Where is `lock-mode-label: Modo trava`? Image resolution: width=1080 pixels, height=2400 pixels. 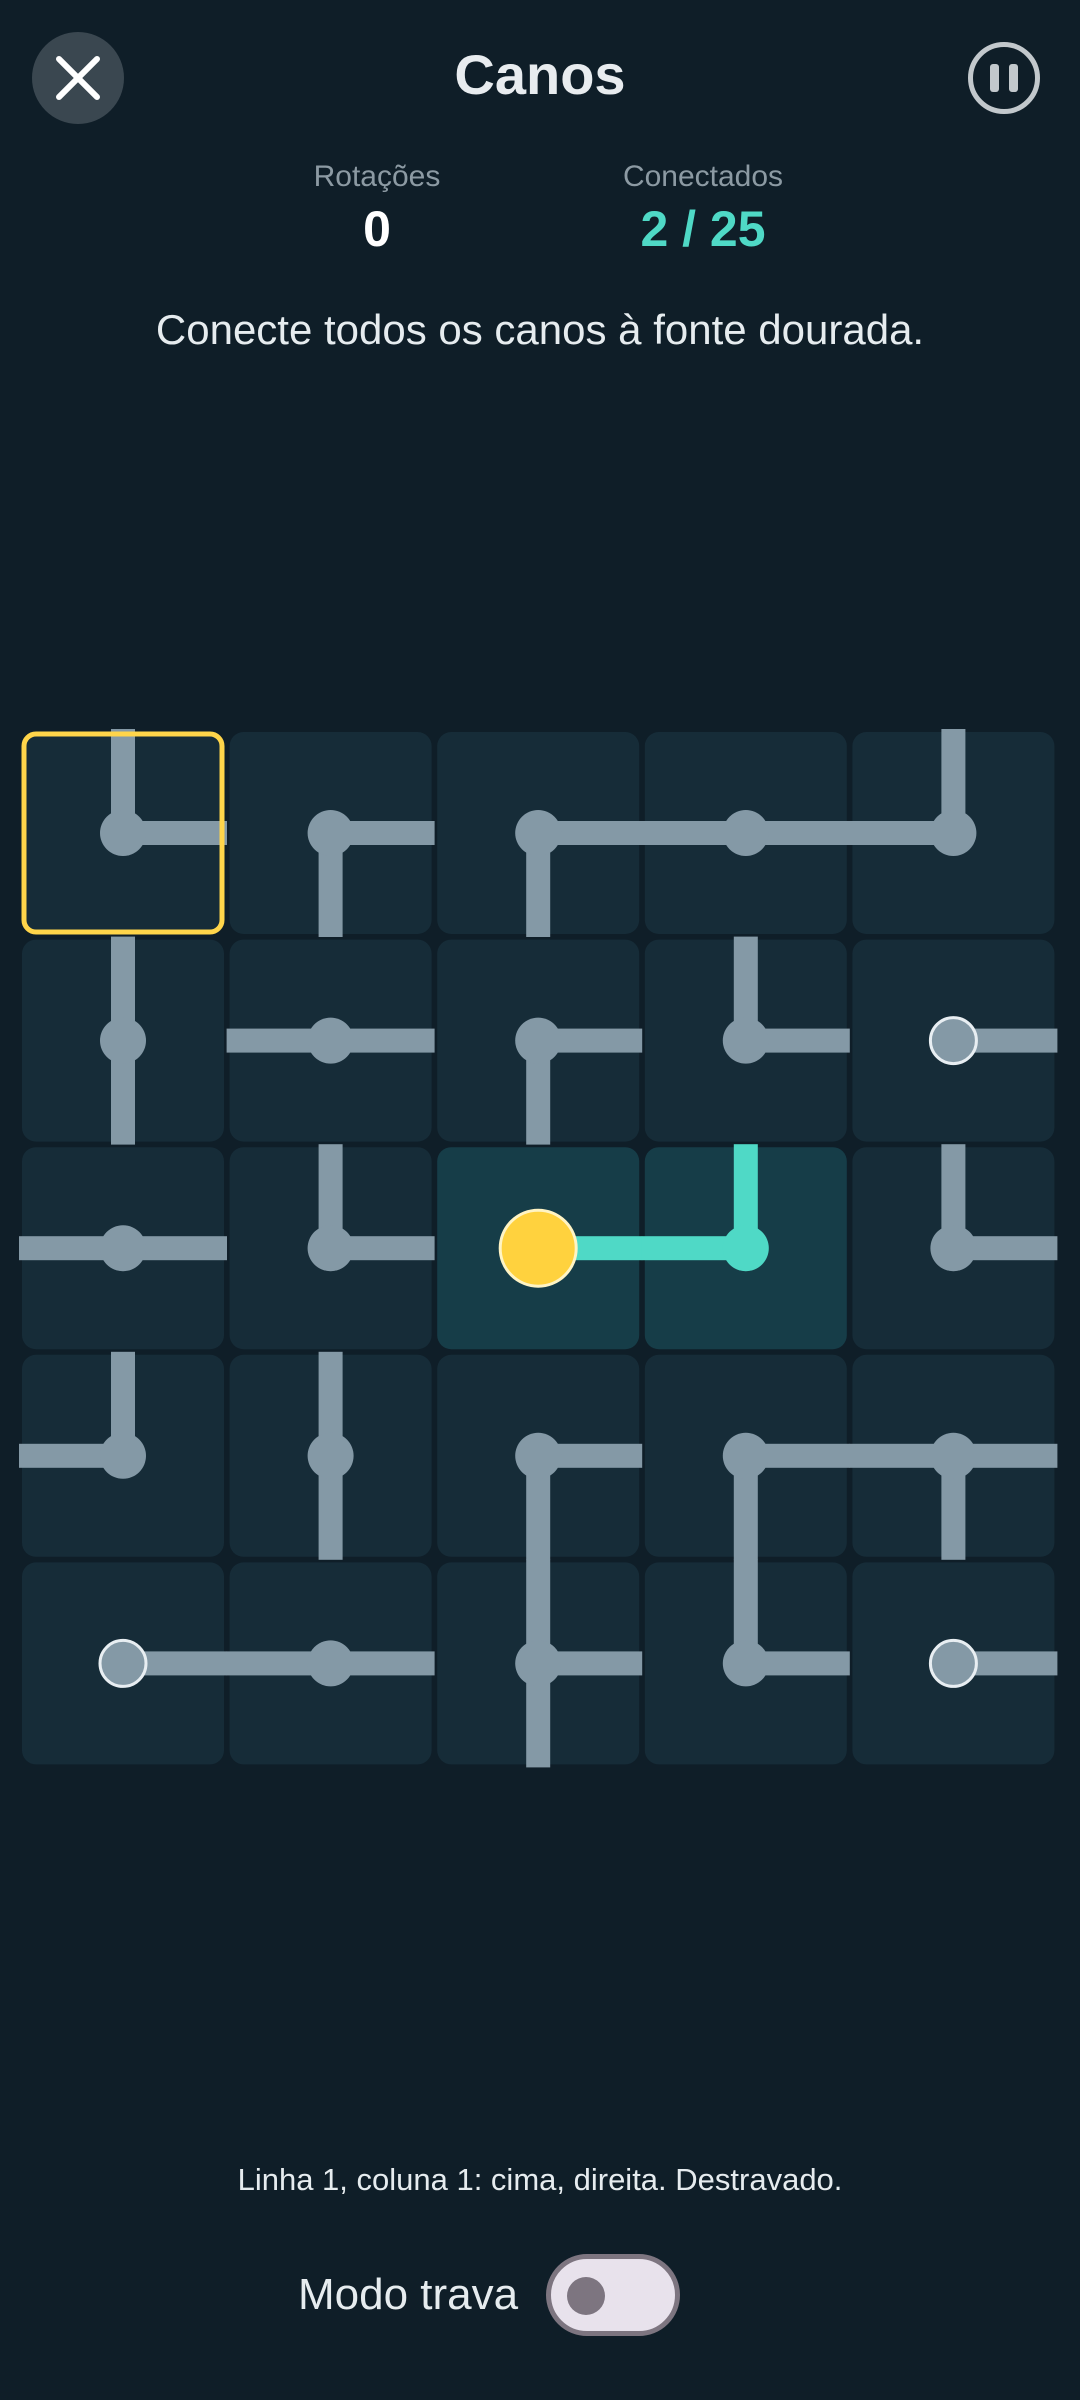
lock-mode-label: Modo trava is located at coordinates (408, 2294).